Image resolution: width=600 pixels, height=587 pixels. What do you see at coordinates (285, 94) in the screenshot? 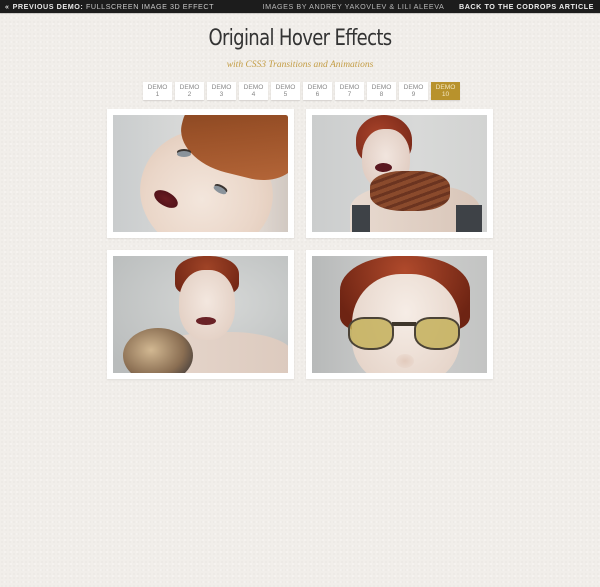
I see `demo-number: 5` at bounding box center [285, 94].